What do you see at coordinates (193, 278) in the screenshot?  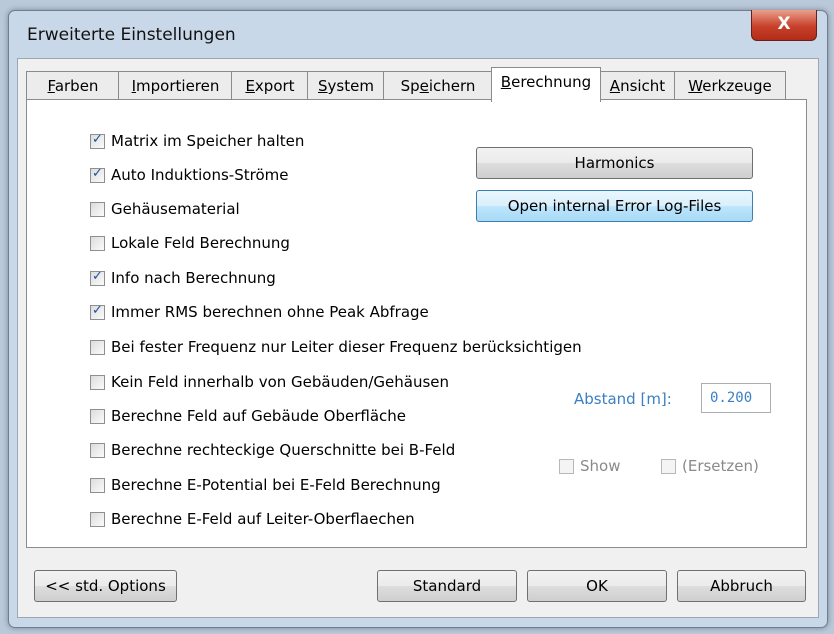 I see `option-label: Info nach Berechnung` at bounding box center [193, 278].